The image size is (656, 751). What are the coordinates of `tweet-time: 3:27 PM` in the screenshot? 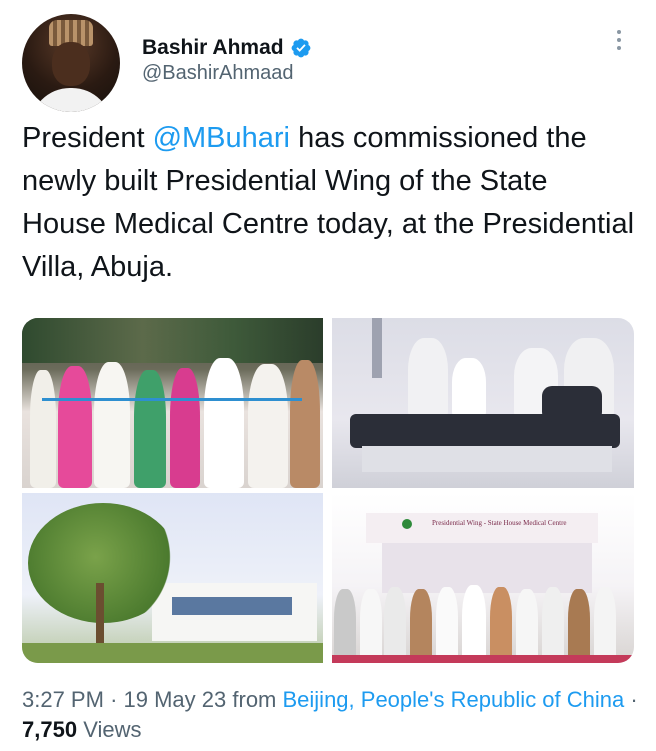 It's located at (63, 699).